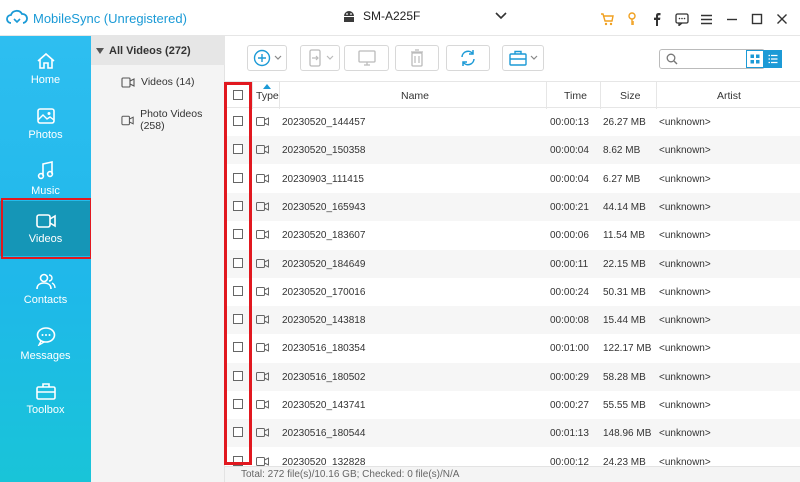  What do you see at coordinates (45, 343) in the screenshot?
I see `nav-item-messages: Messages` at bounding box center [45, 343].